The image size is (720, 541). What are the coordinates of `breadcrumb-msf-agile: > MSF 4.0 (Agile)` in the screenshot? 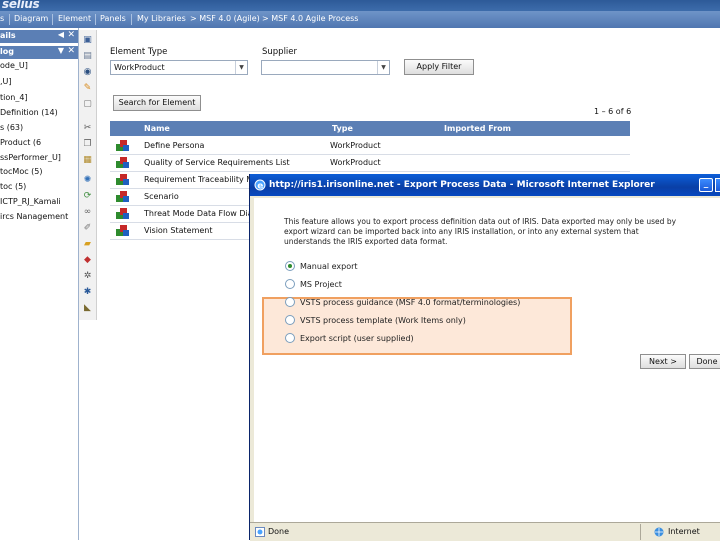 It's located at (225, 18).